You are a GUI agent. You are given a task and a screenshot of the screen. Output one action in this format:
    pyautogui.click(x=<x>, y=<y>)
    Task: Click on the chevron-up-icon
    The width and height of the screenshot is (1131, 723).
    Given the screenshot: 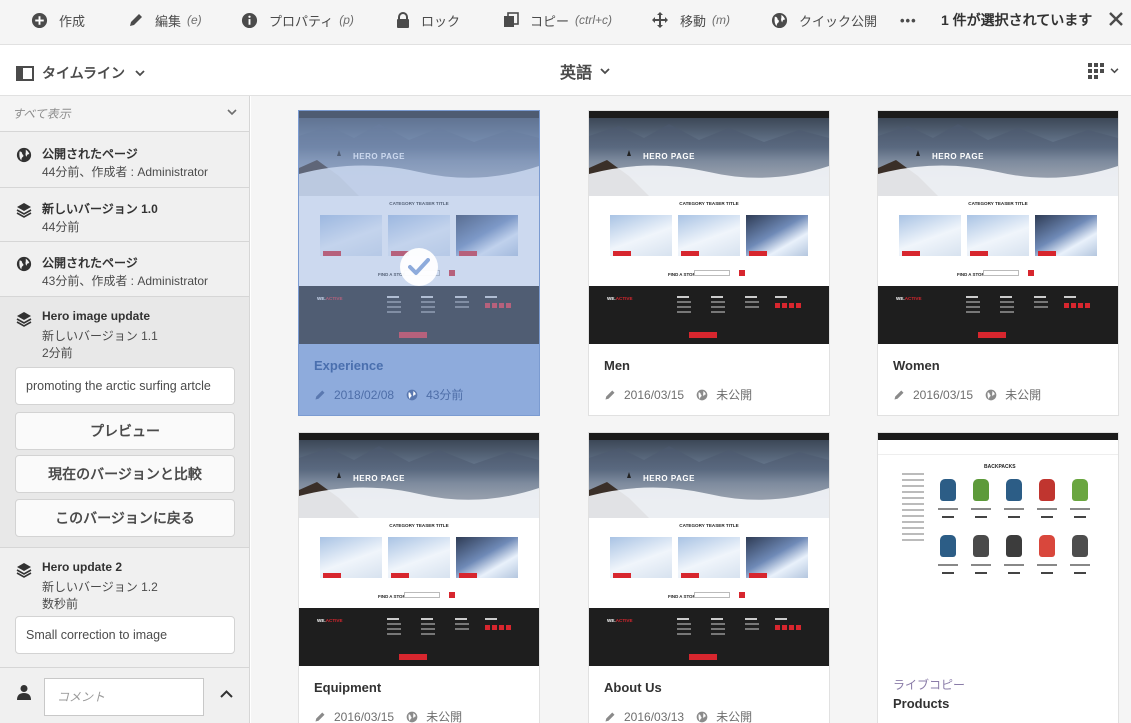 What is the action you would take?
    pyautogui.click(x=226, y=694)
    